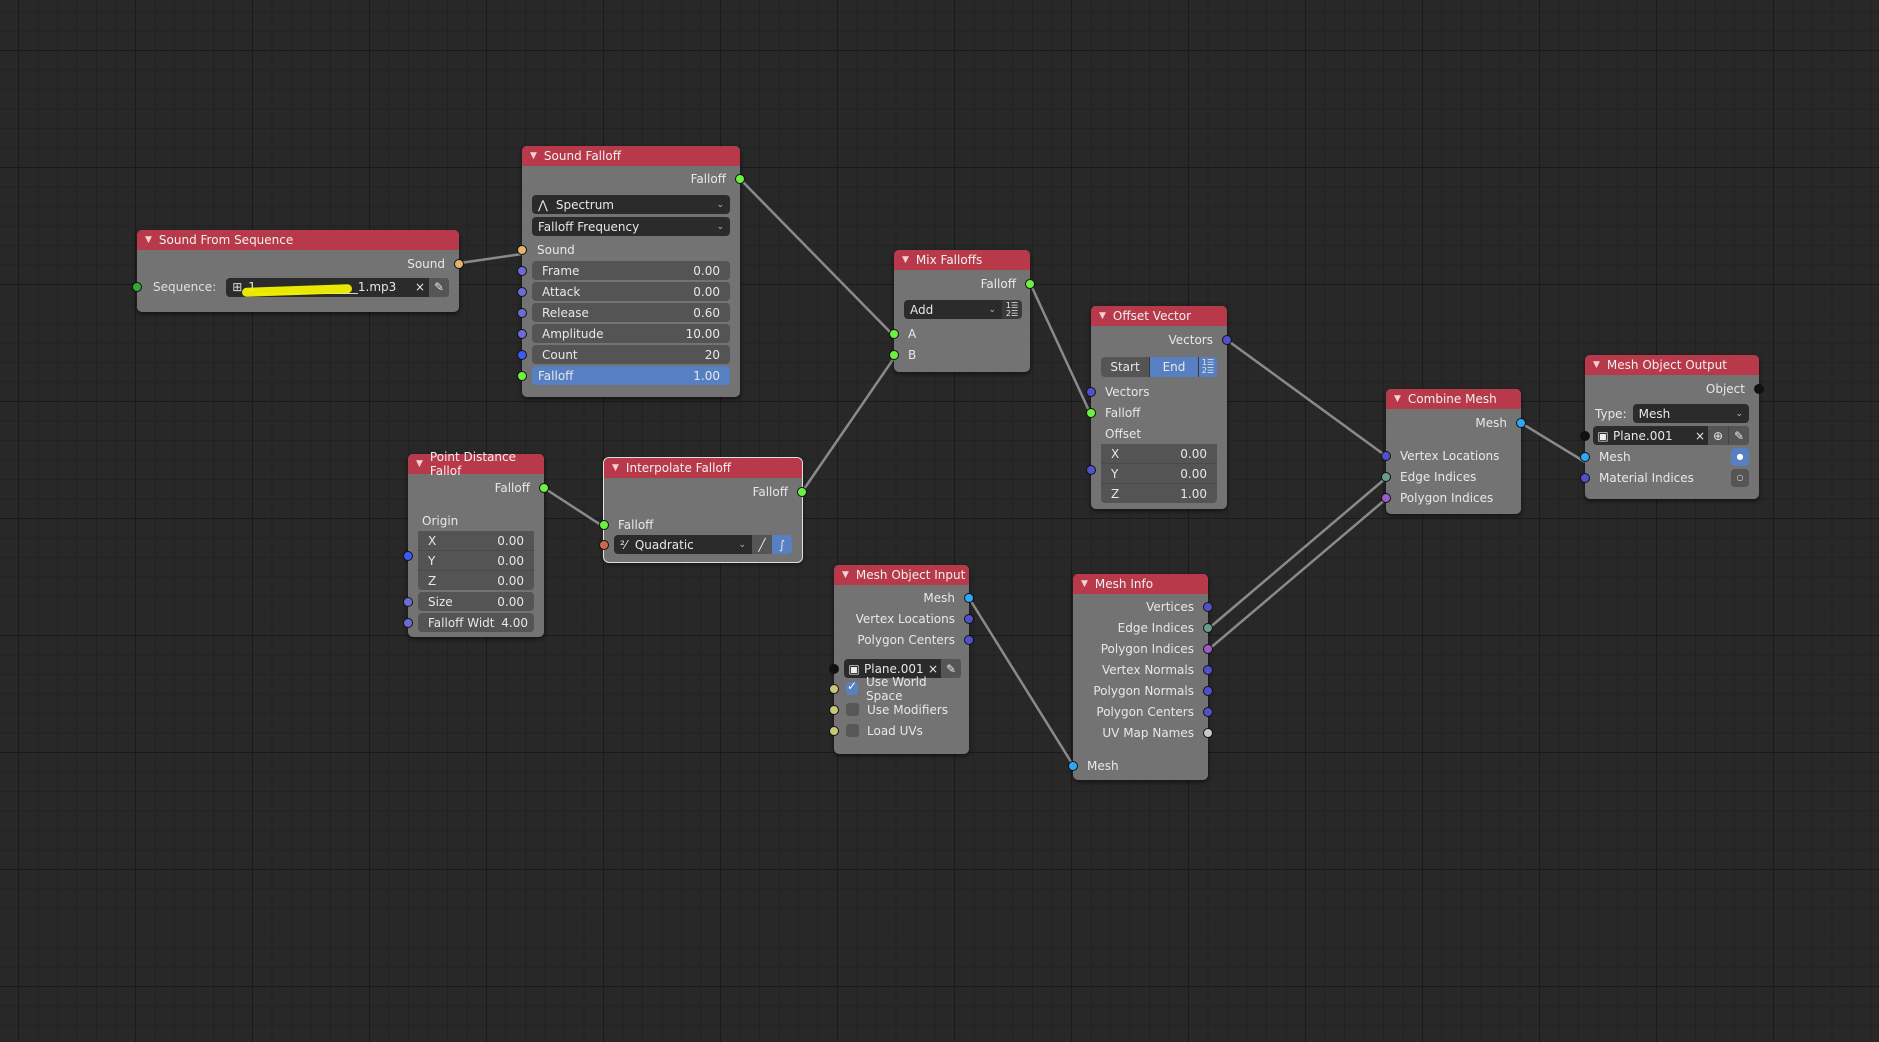  What do you see at coordinates (703, 468) in the screenshot?
I see `node-header: ▼ Interpolate Falloff` at bounding box center [703, 468].